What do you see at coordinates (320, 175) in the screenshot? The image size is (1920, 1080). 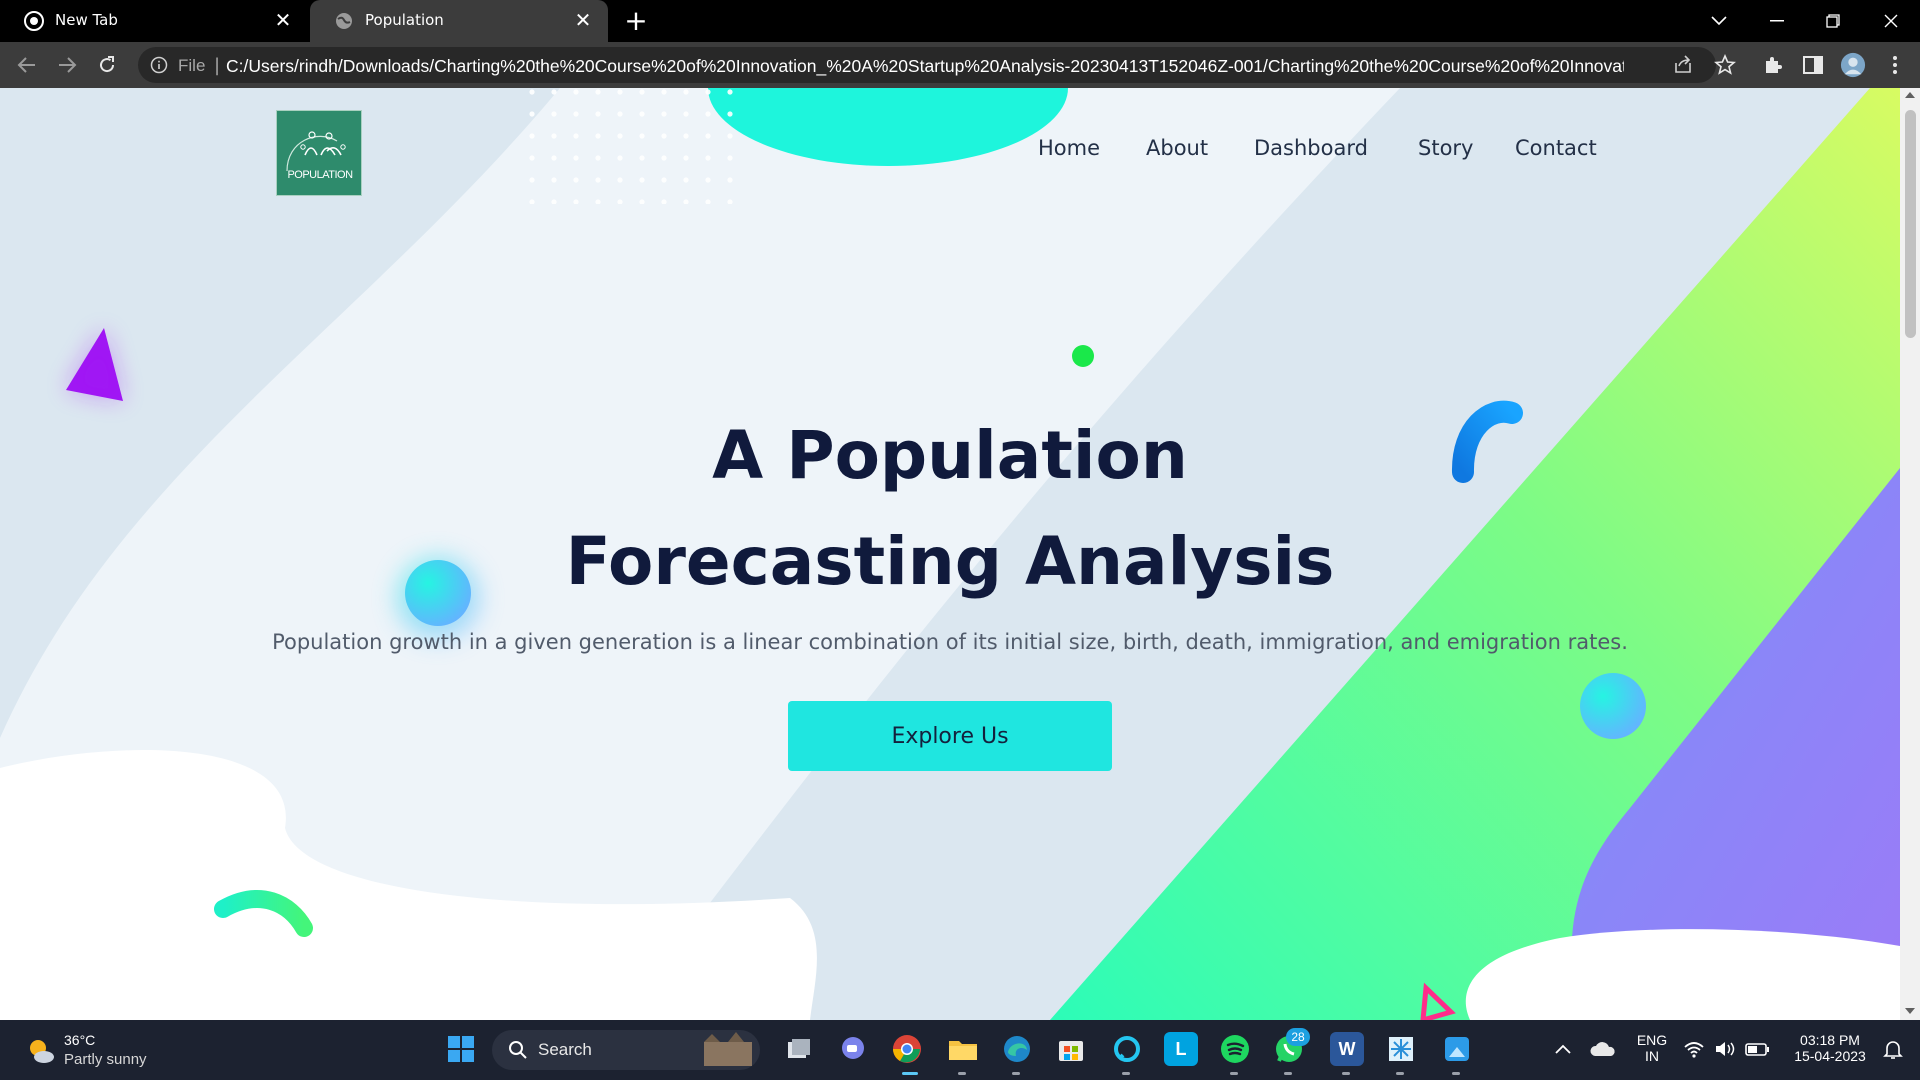 I see `logo-text: POPULATION` at bounding box center [320, 175].